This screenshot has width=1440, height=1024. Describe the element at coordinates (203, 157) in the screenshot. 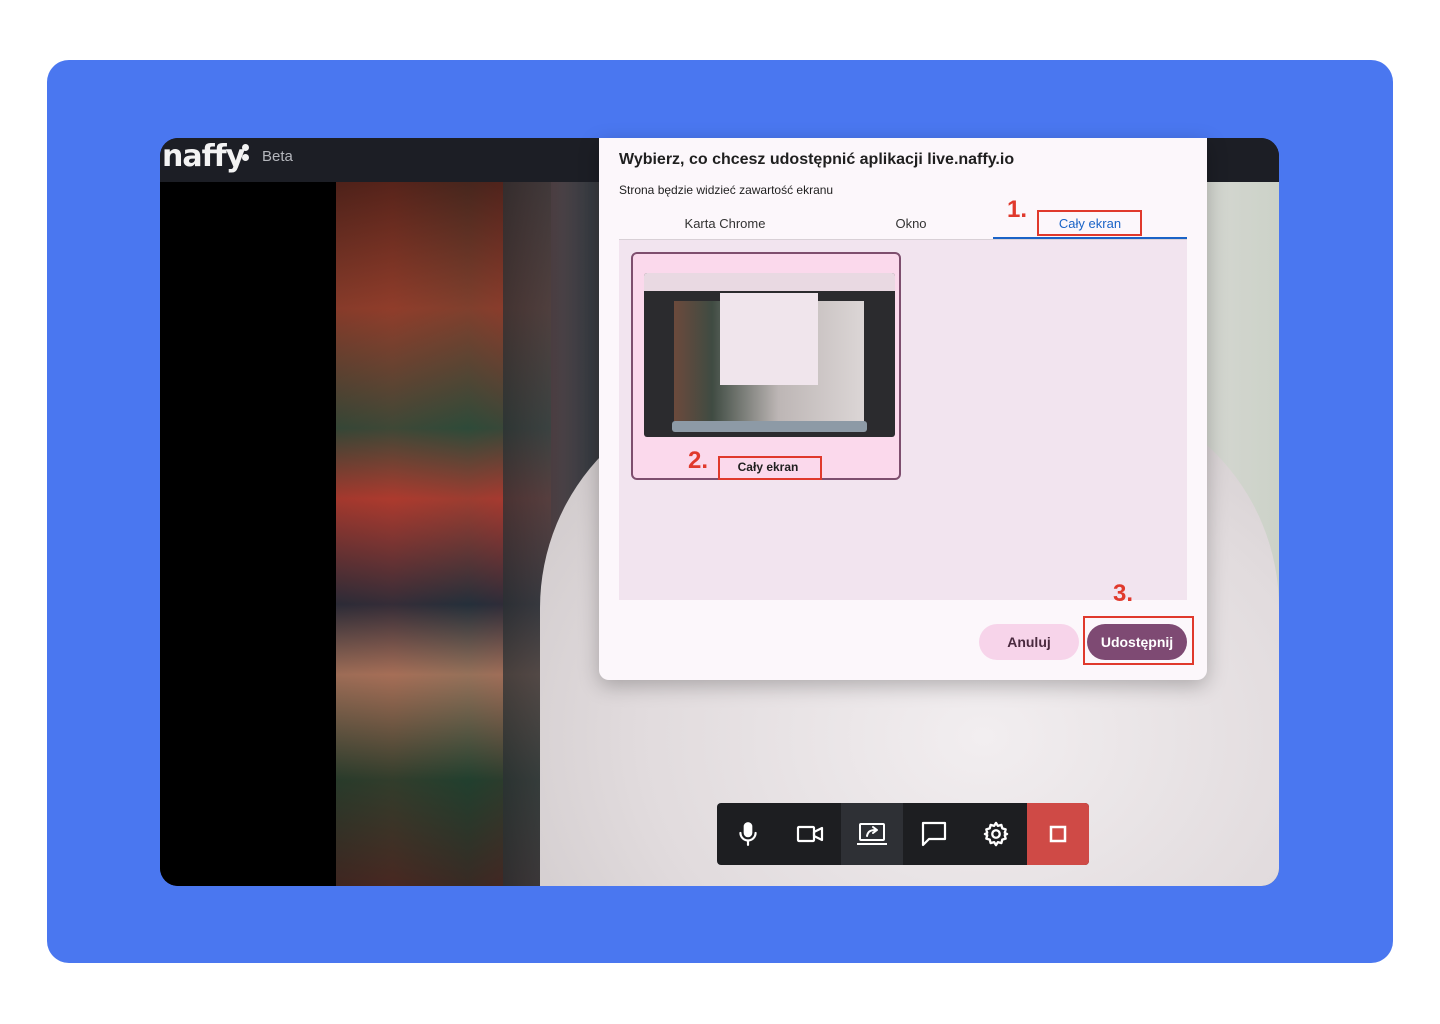

I see `naffy-logo: naffy` at that location.